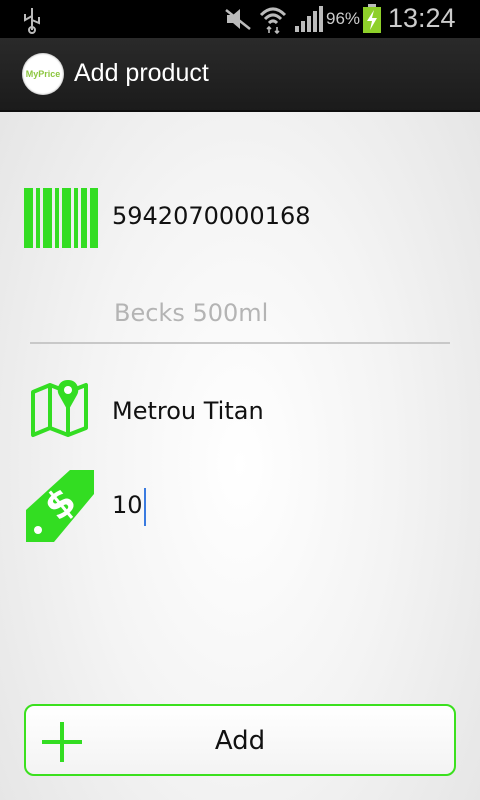 Image resolution: width=480 pixels, height=800 pixels. I want to click on clock: 13:24, so click(422, 18).